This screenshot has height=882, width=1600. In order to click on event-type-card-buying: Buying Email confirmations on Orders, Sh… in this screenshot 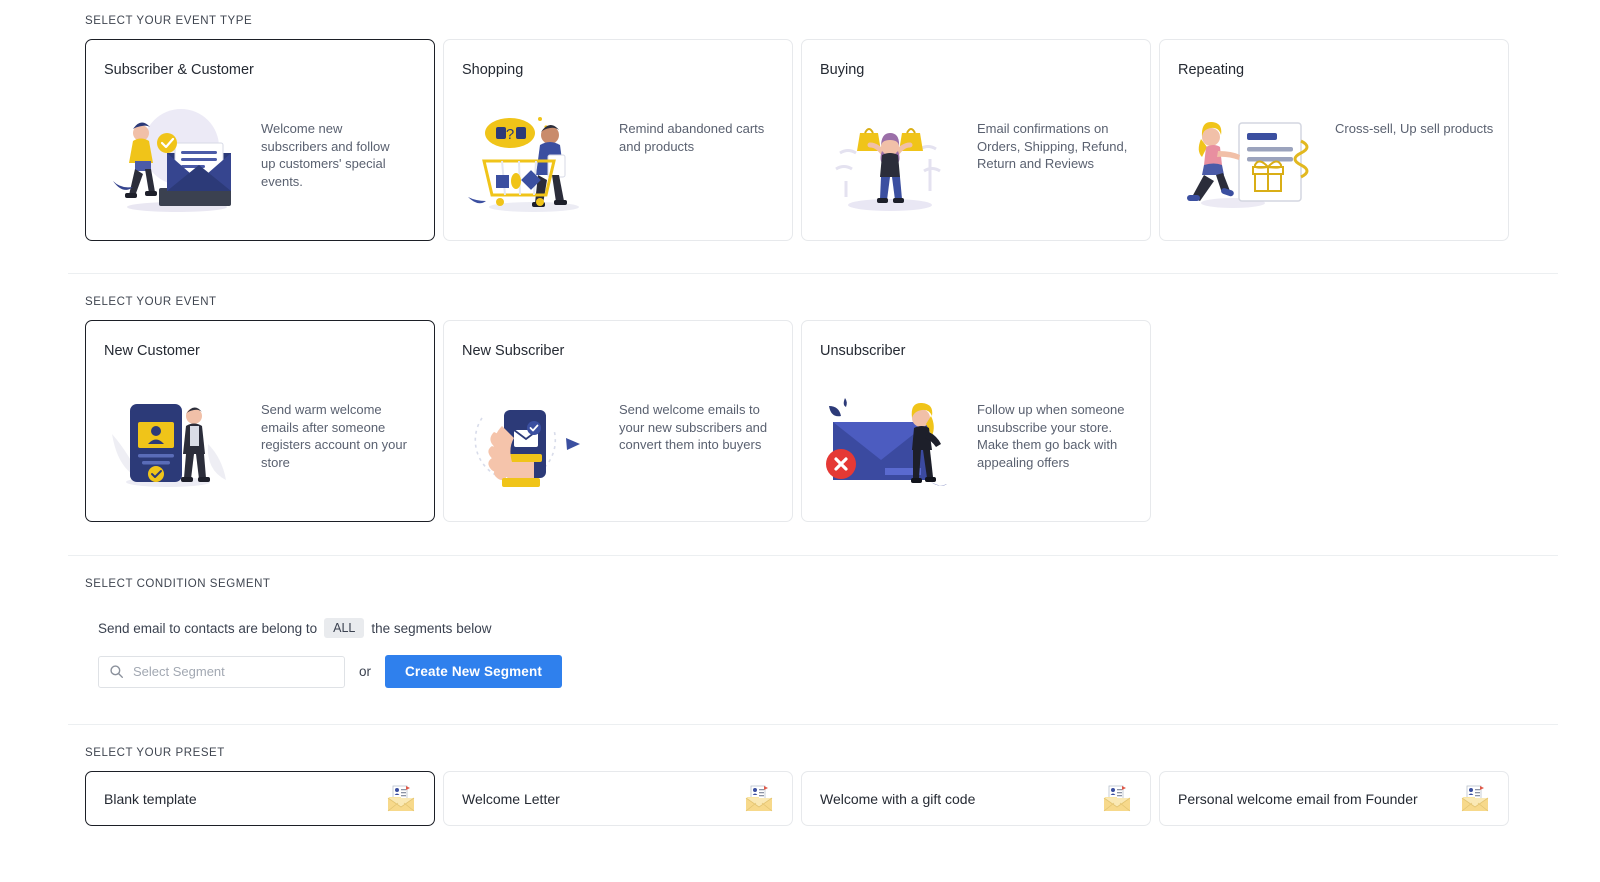, I will do `click(976, 140)`.